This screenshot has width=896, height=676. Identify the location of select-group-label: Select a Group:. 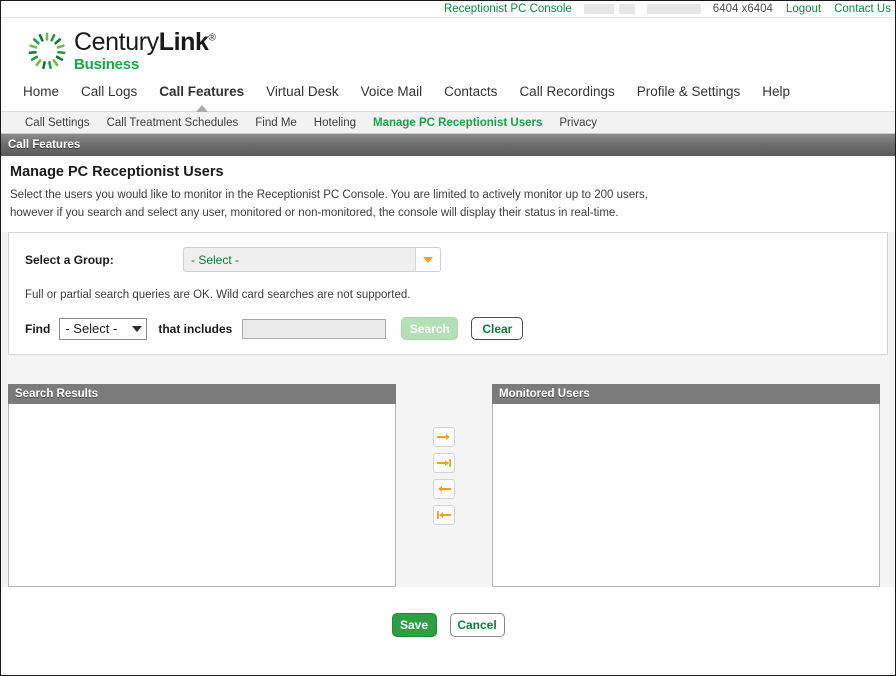
(69, 259).